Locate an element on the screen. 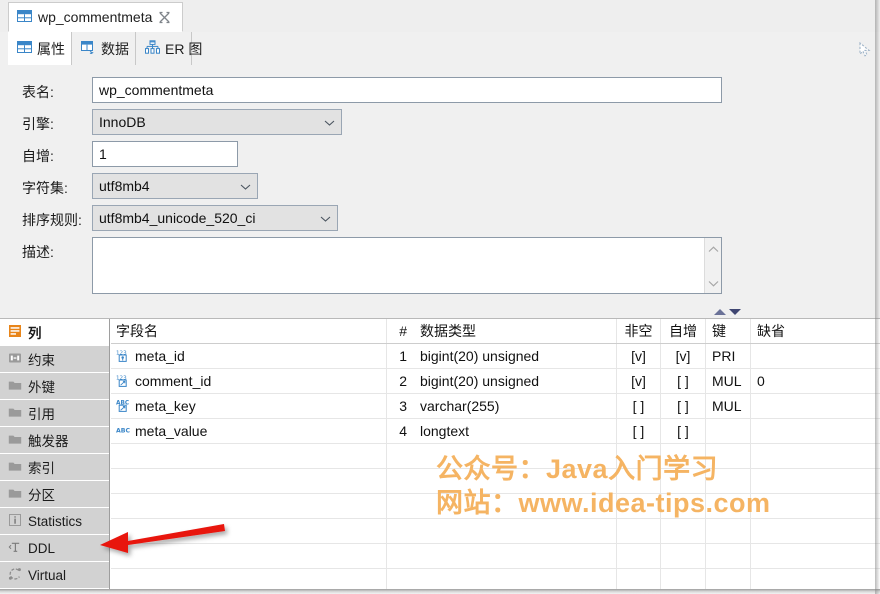 The height and width of the screenshot is (594, 880). category-item-columns: 列 is located at coordinates (54, 332).